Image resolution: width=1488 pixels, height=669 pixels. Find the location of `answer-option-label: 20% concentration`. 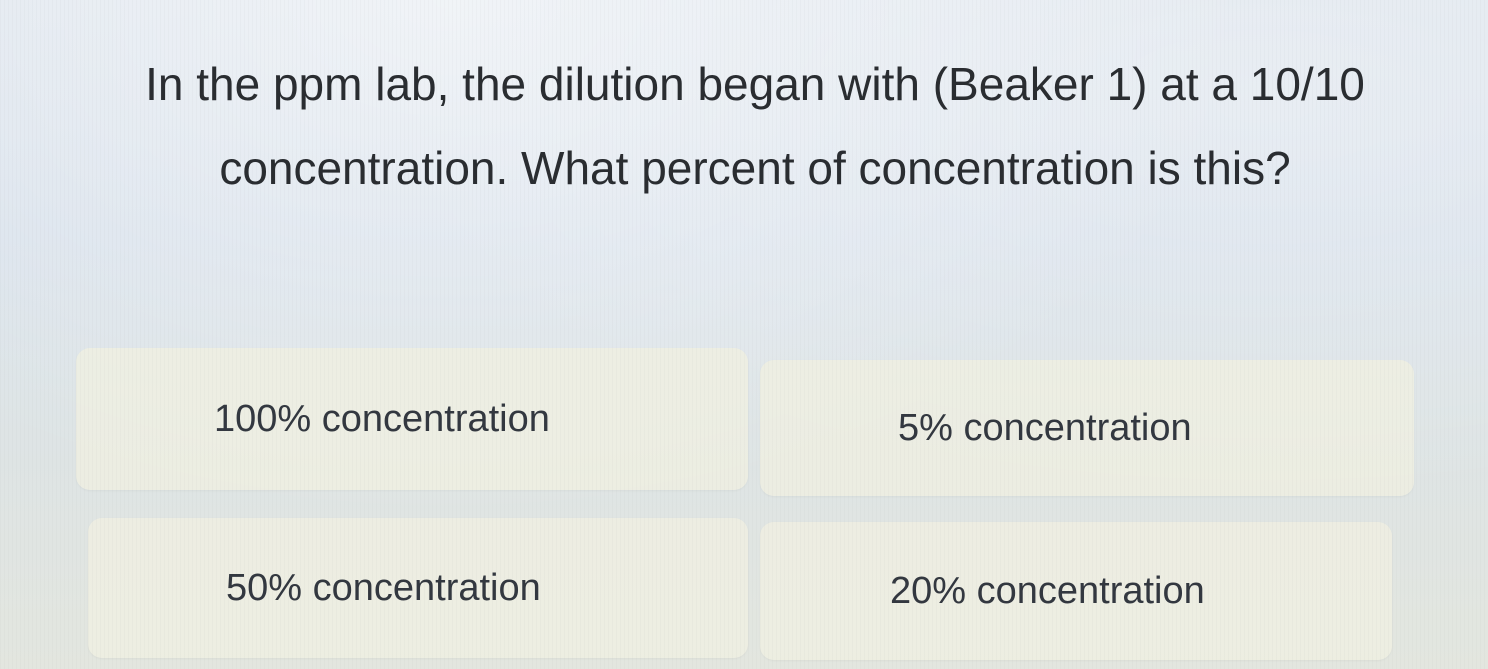

answer-option-label: 20% concentration is located at coordinates (1047, 590).